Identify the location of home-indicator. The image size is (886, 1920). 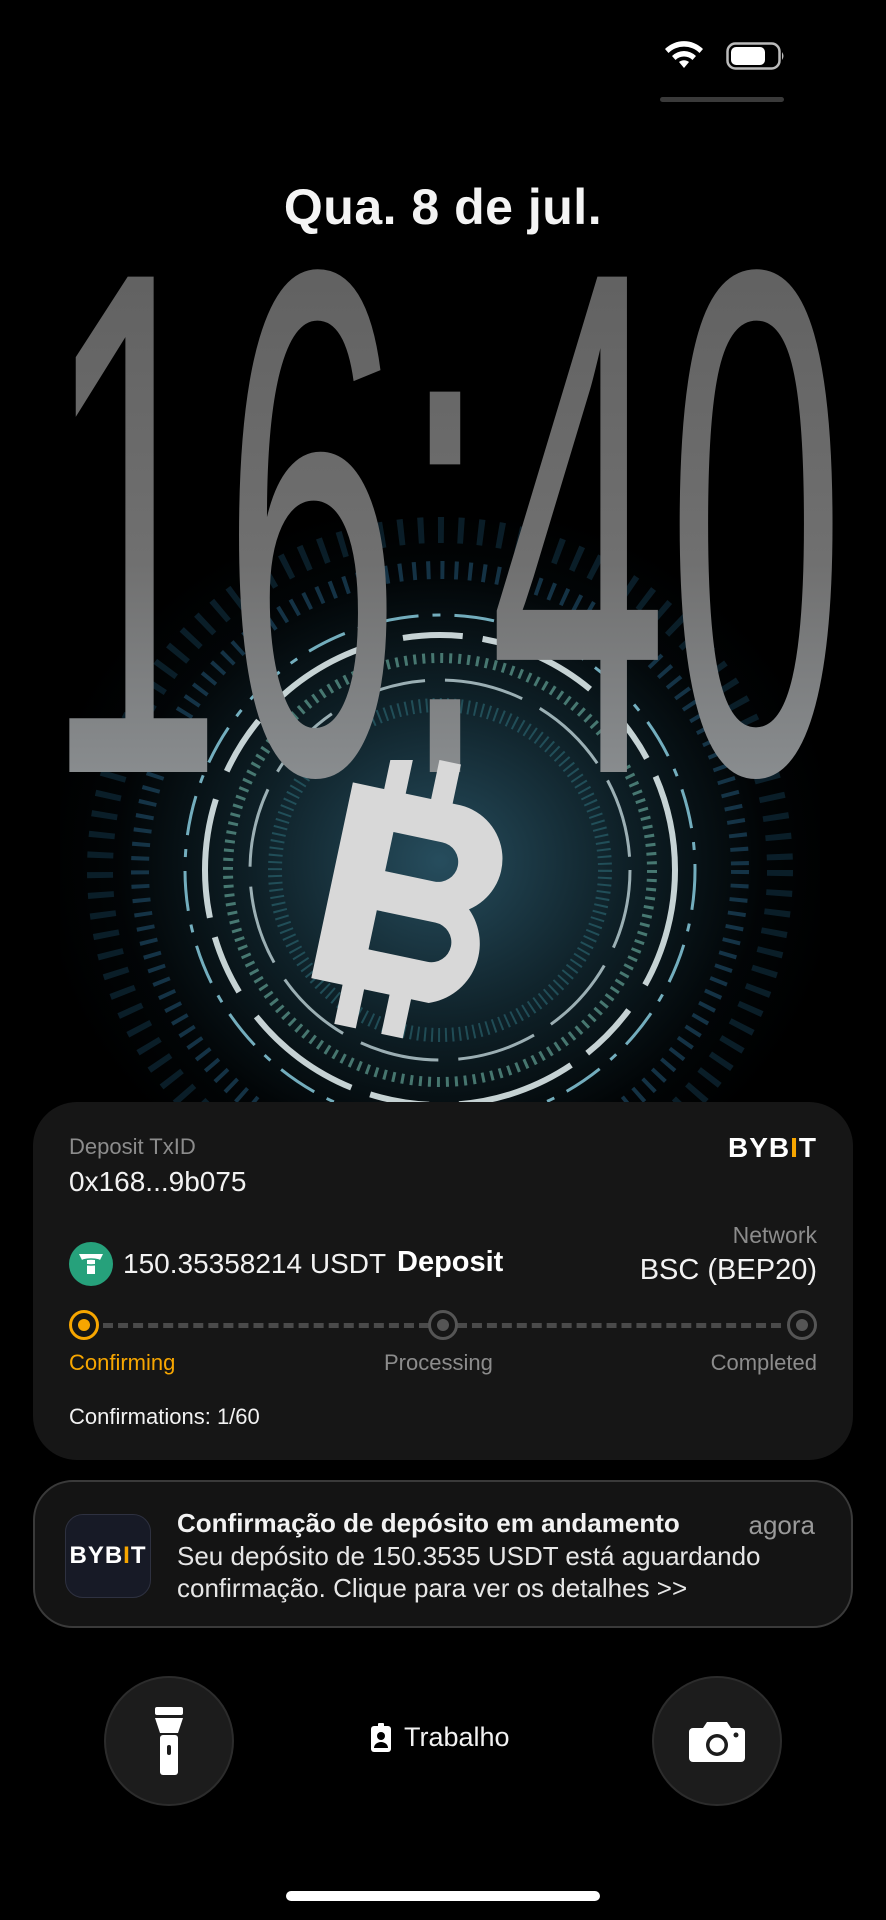
(443, 1896).